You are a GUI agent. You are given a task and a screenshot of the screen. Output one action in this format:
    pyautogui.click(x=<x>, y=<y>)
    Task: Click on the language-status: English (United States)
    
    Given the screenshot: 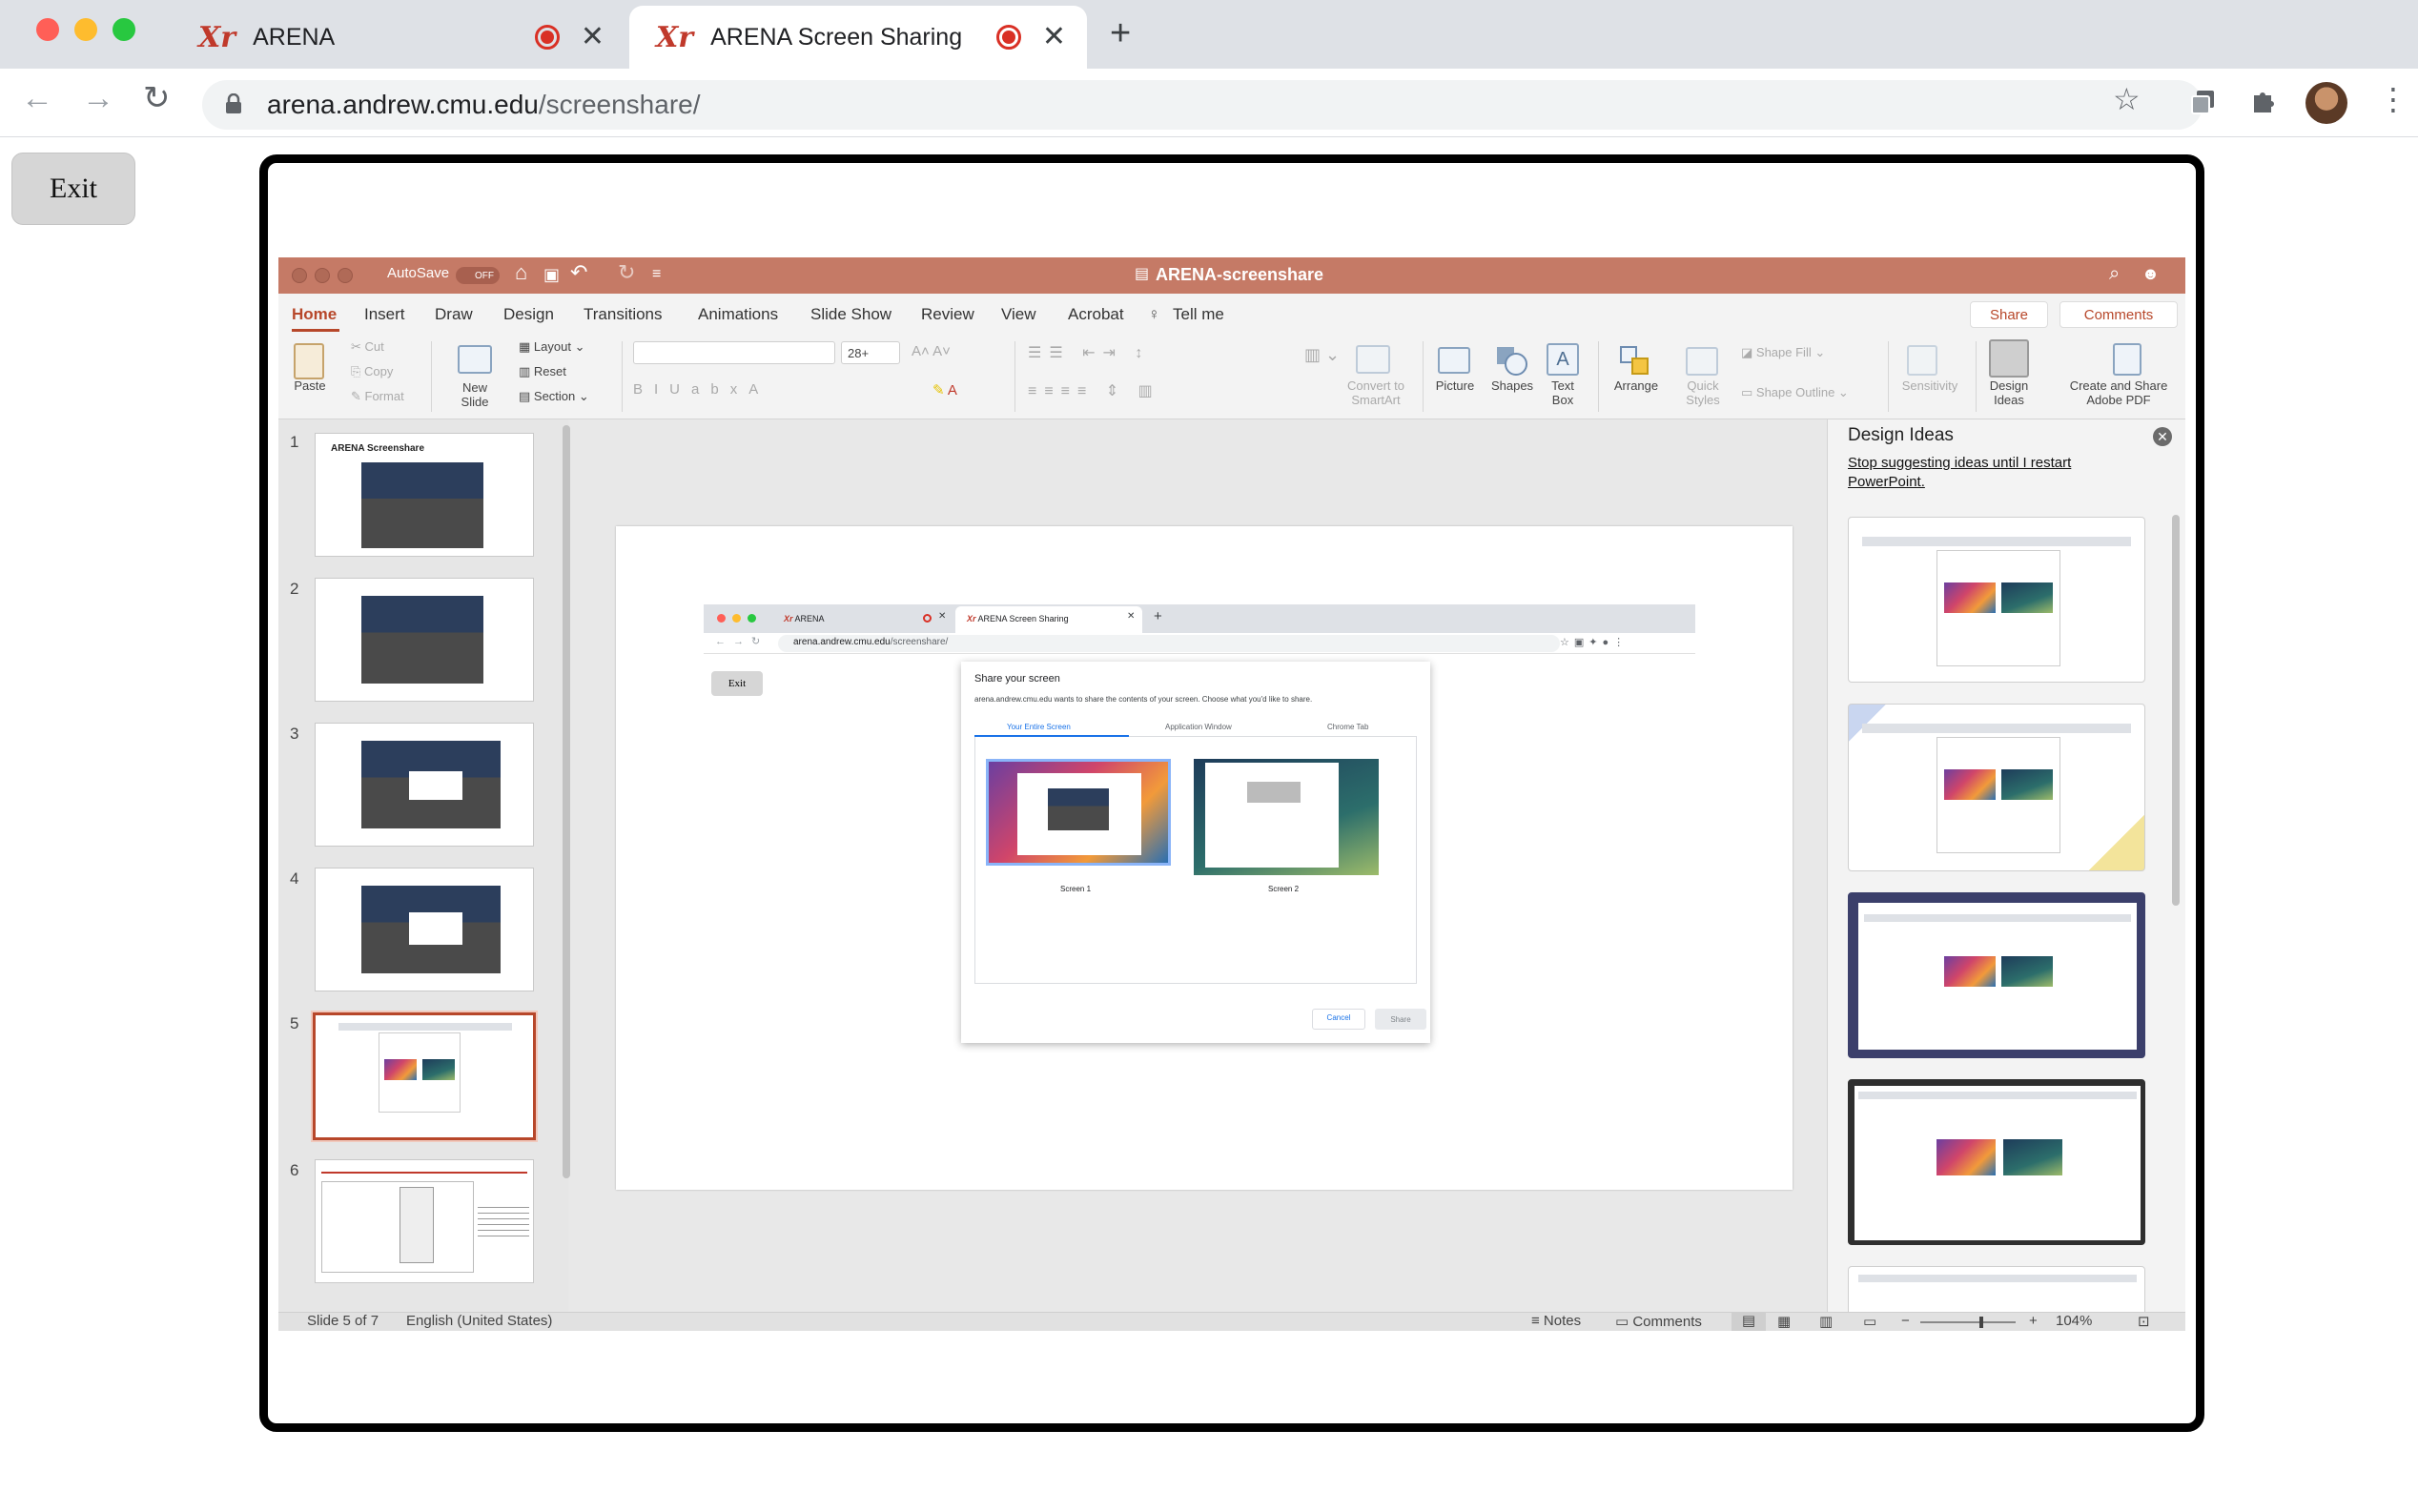 What is the action you would take?
    pyautogui.click(x=479, y=1321)
    